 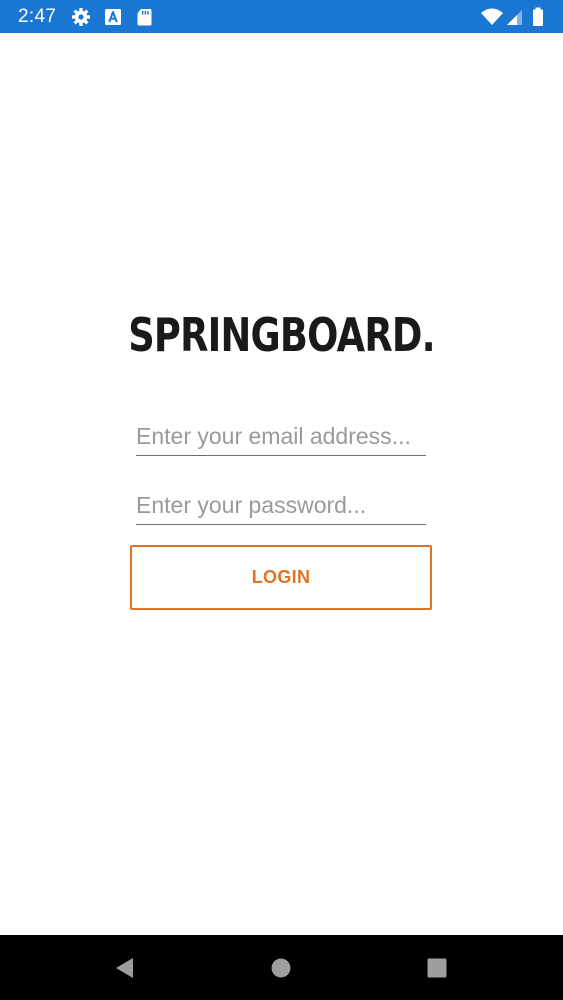 What do you see at coordinates (125, 968) in the screenshot?
I see `back-icon` at bounding box center [125, 968].